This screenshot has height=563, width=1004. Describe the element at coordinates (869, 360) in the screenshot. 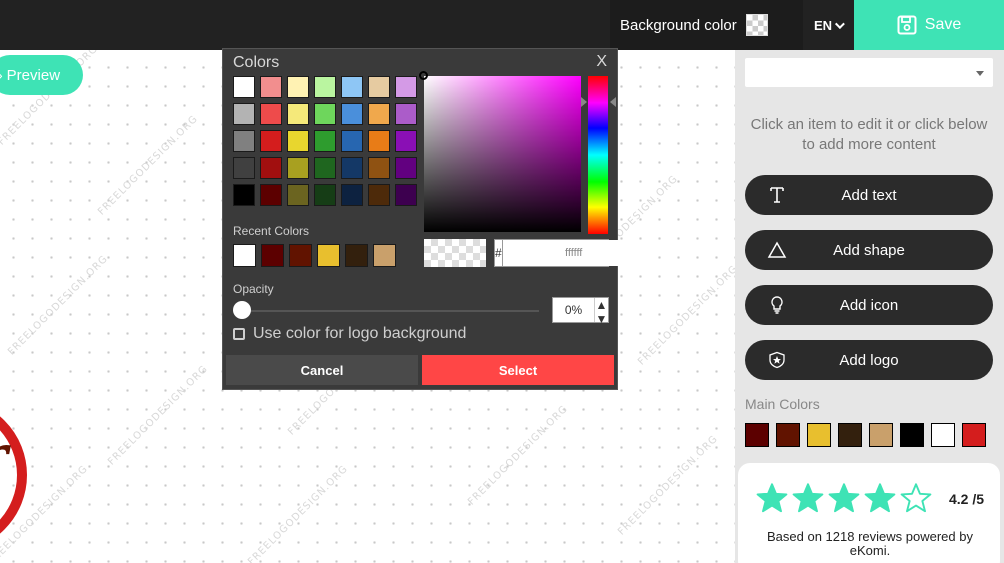

I see `add-logo-button: Add logo` at that location.